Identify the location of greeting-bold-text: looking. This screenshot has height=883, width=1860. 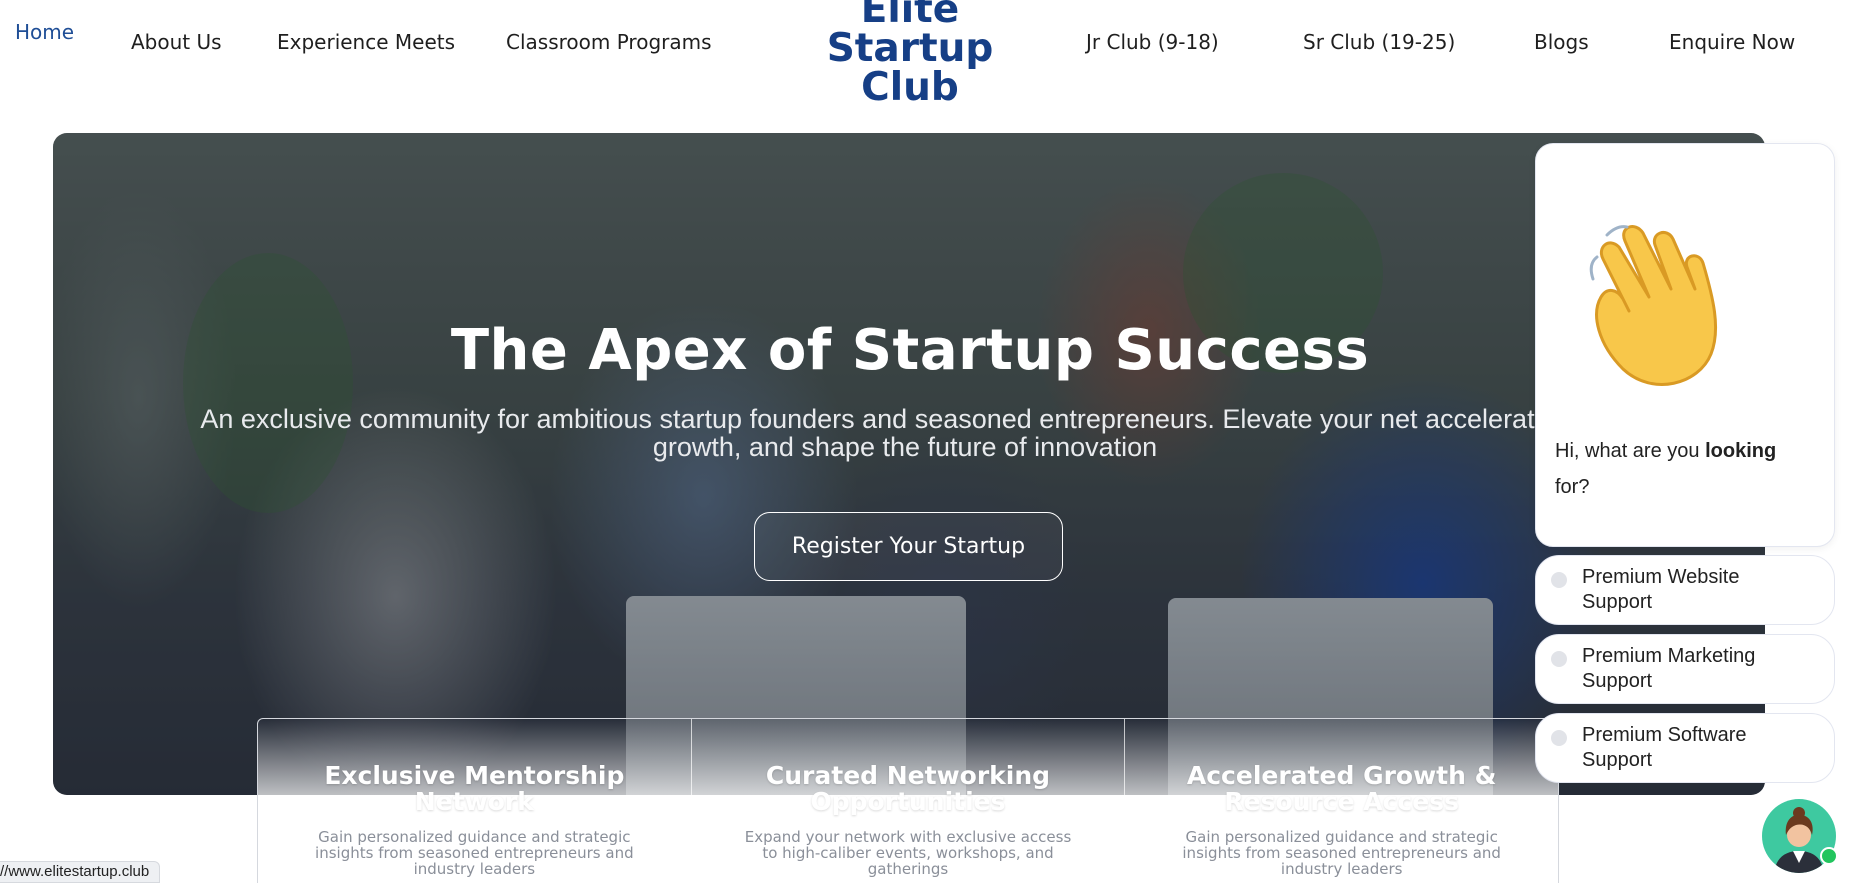
(1741, 451).